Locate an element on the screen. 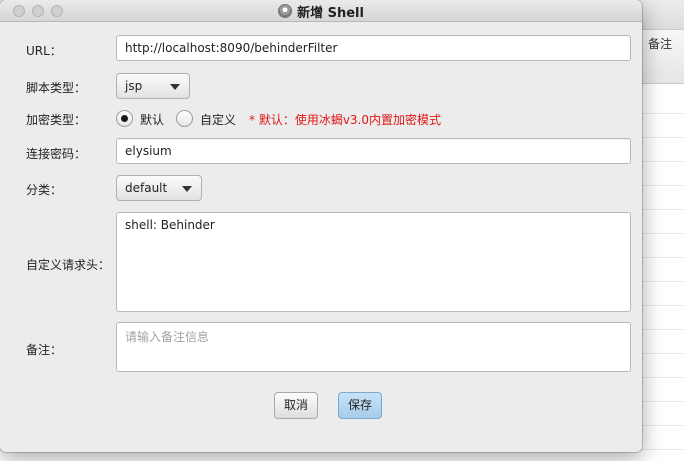 The width and height of the screenshot is (684, 461). dialog-titlebar: 新增 Shell is located at coordinates (321, 11).